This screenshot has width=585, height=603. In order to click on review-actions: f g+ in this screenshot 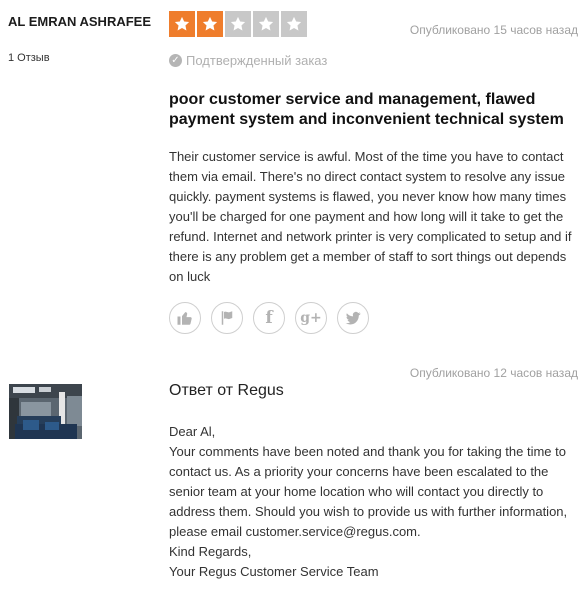, I will do `click(269, 318)`.